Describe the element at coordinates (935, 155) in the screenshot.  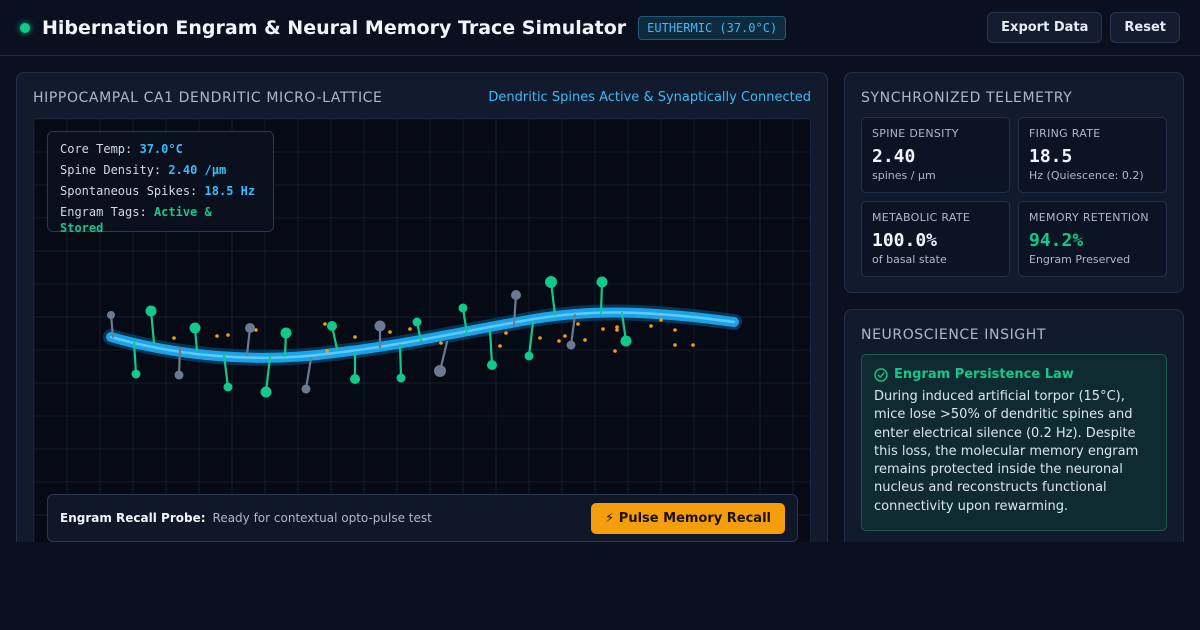
I see `stat-spine-density: SPINE DENSITY 2.40 spines / µm` at that location.